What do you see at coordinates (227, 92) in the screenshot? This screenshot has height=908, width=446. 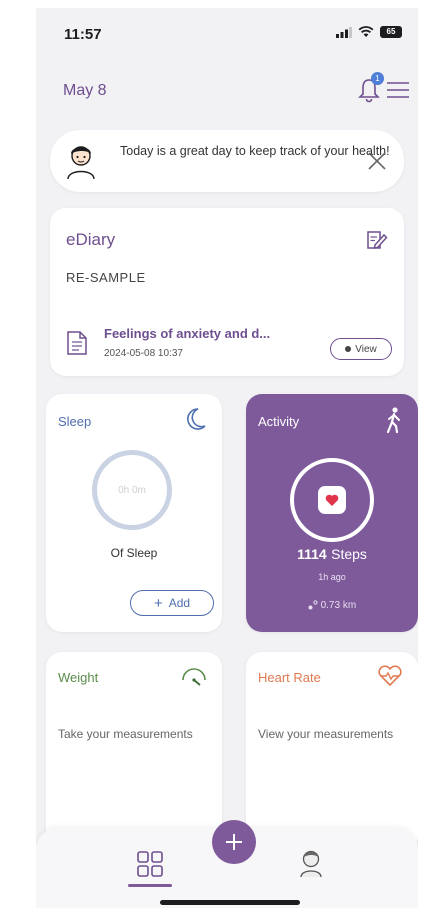 I see `header: May 8 1` at bounding box center [227, 92].